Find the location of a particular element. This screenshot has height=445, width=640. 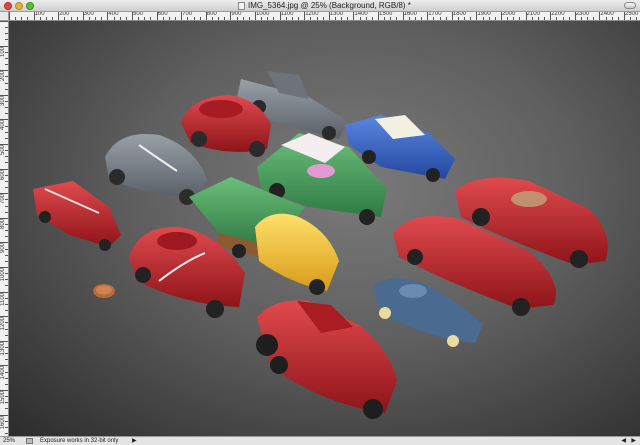

ruler-label: 1900 is located at coordinates (484, 14).